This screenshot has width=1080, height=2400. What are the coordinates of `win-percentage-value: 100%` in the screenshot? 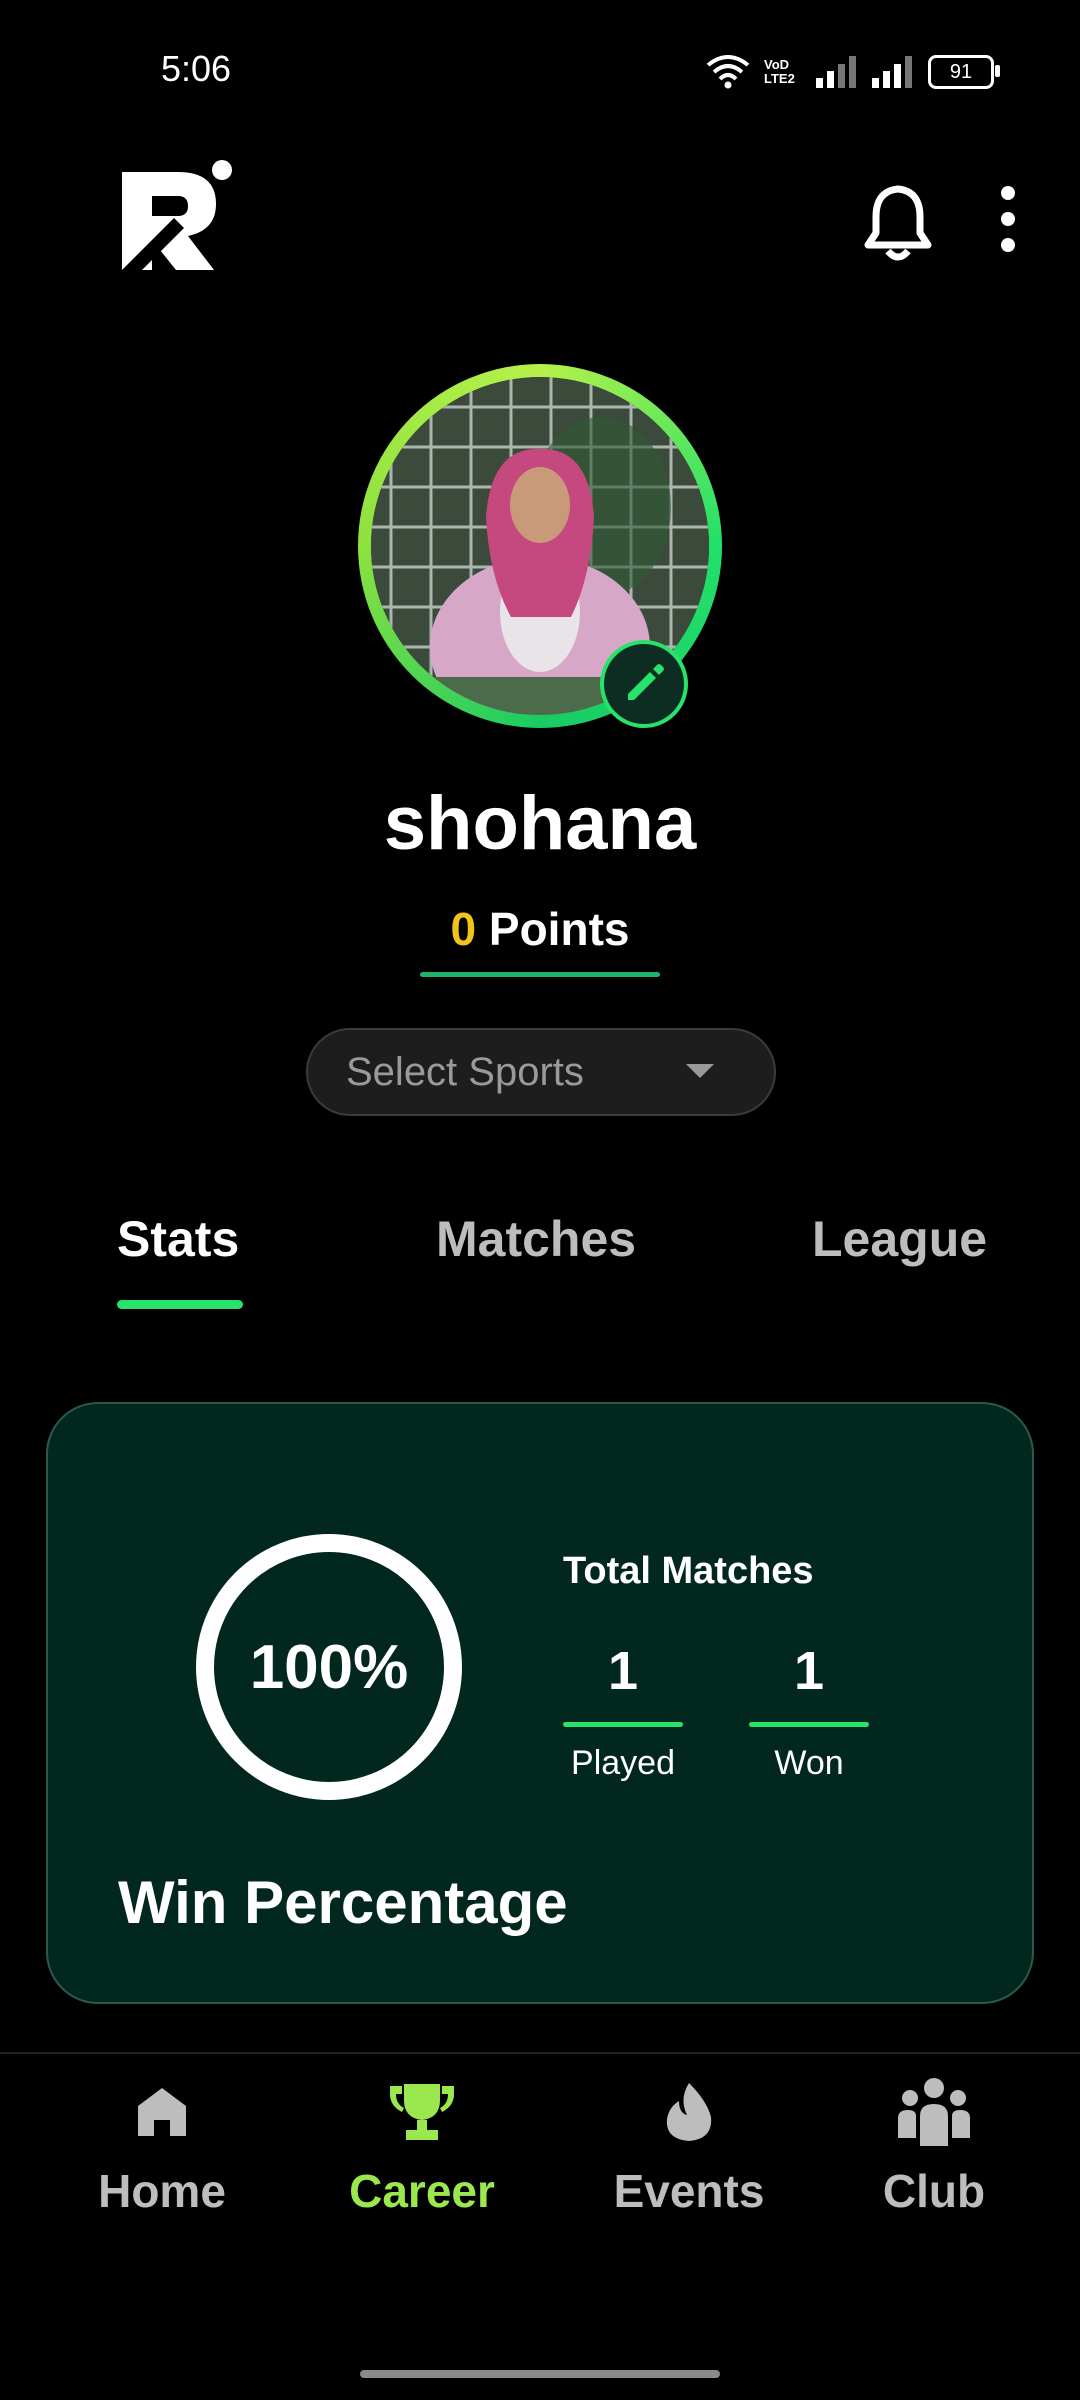 It's located at (329, 1667).